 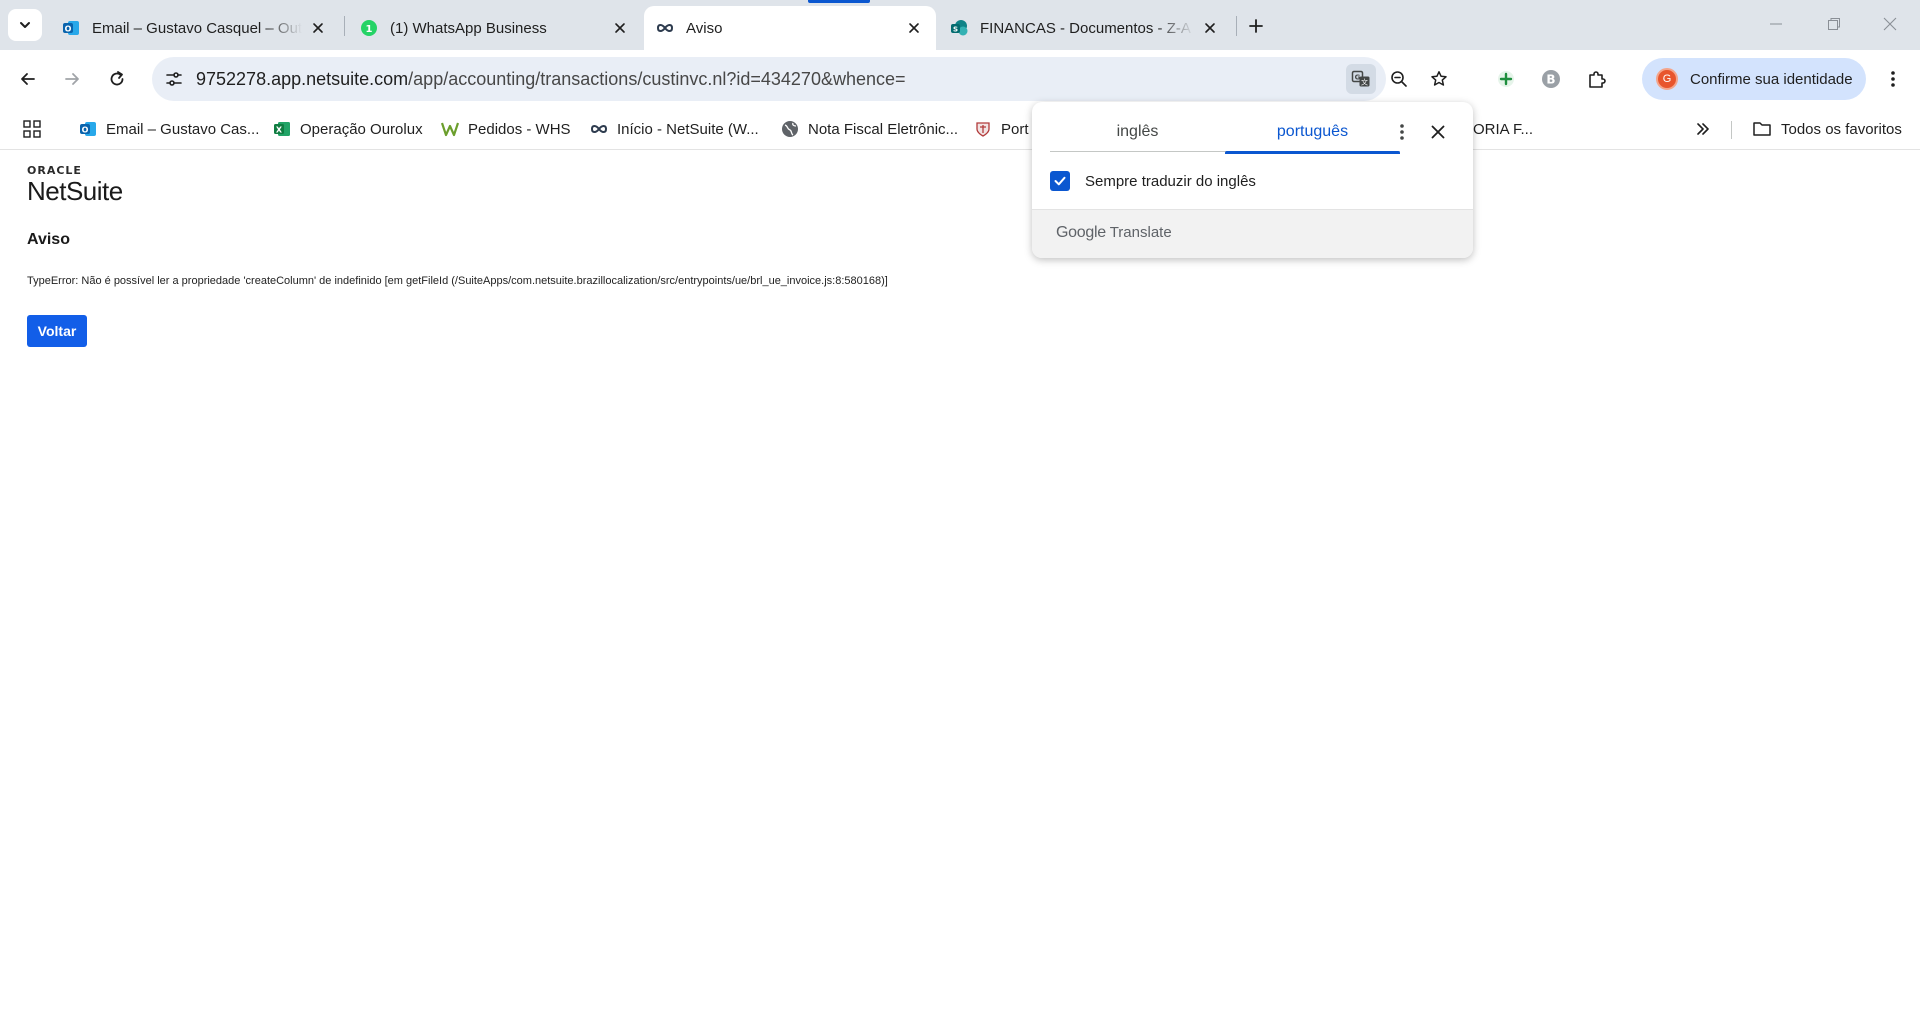 I want to click on always-translate-checkbox, so click(x=1060, y=181).